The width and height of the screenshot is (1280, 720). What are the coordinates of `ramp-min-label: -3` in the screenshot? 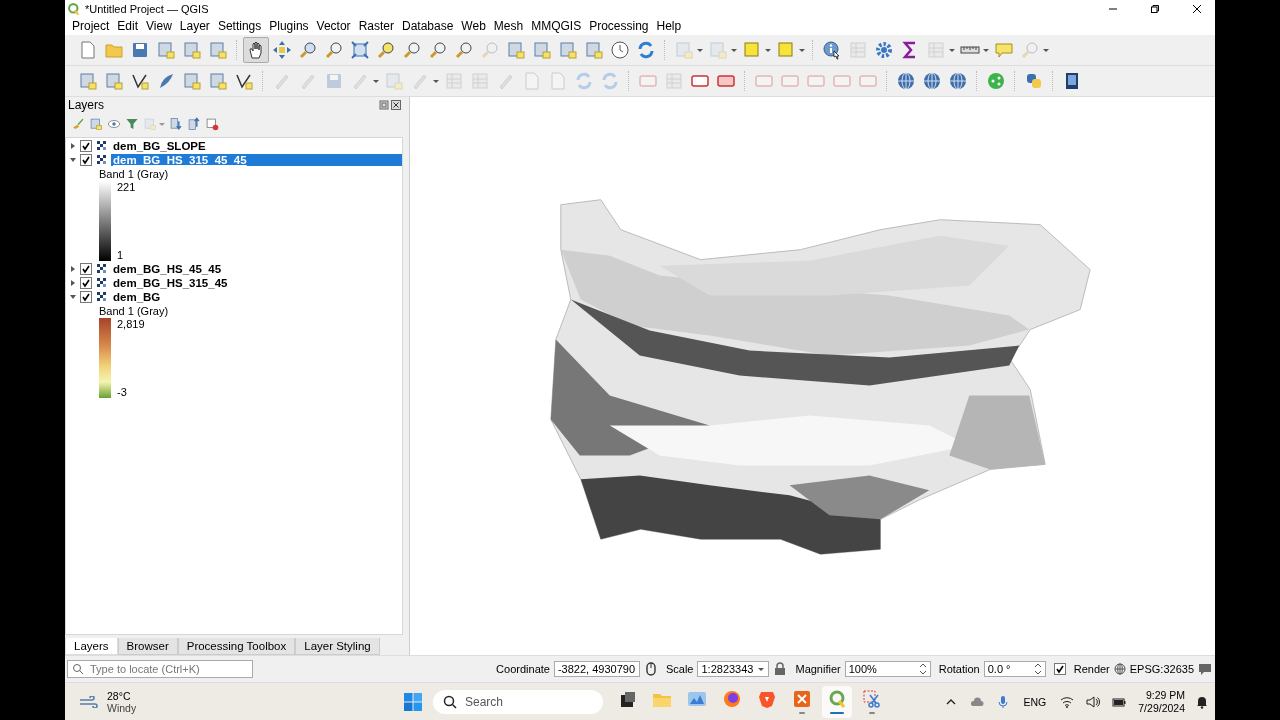 It's located at (122, 392).